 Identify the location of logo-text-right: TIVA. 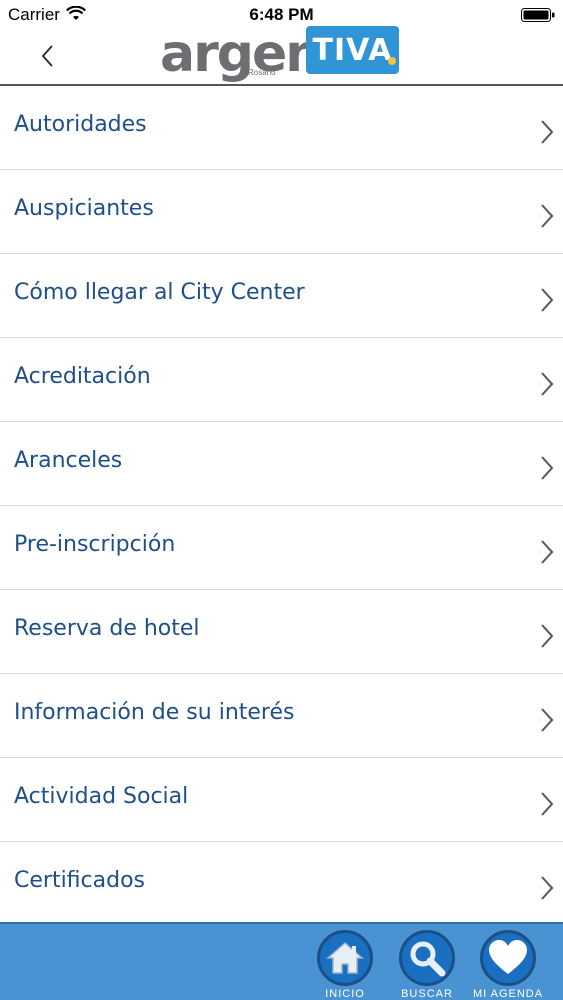
(352, 50).